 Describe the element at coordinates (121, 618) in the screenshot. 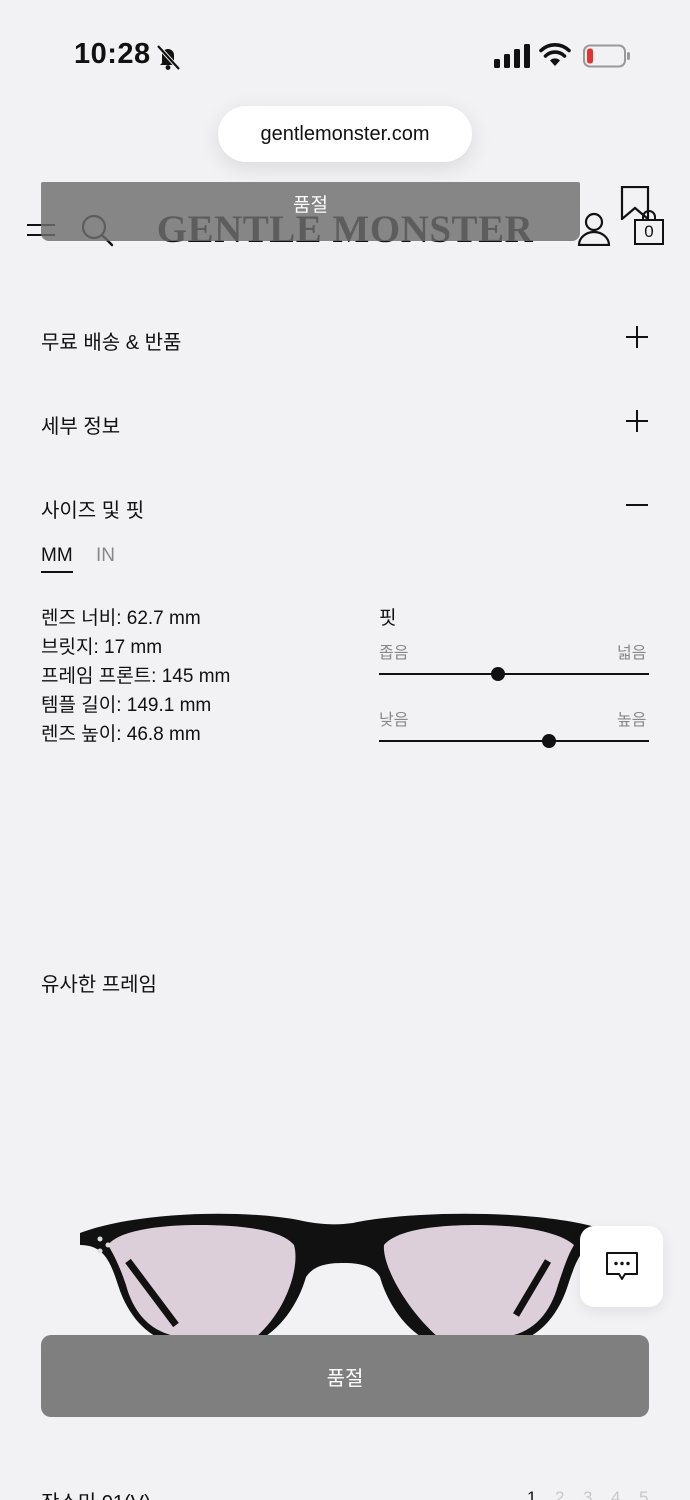

I see `spec-lens-width: 렌즈 너비: 62.7 mm` at that location.